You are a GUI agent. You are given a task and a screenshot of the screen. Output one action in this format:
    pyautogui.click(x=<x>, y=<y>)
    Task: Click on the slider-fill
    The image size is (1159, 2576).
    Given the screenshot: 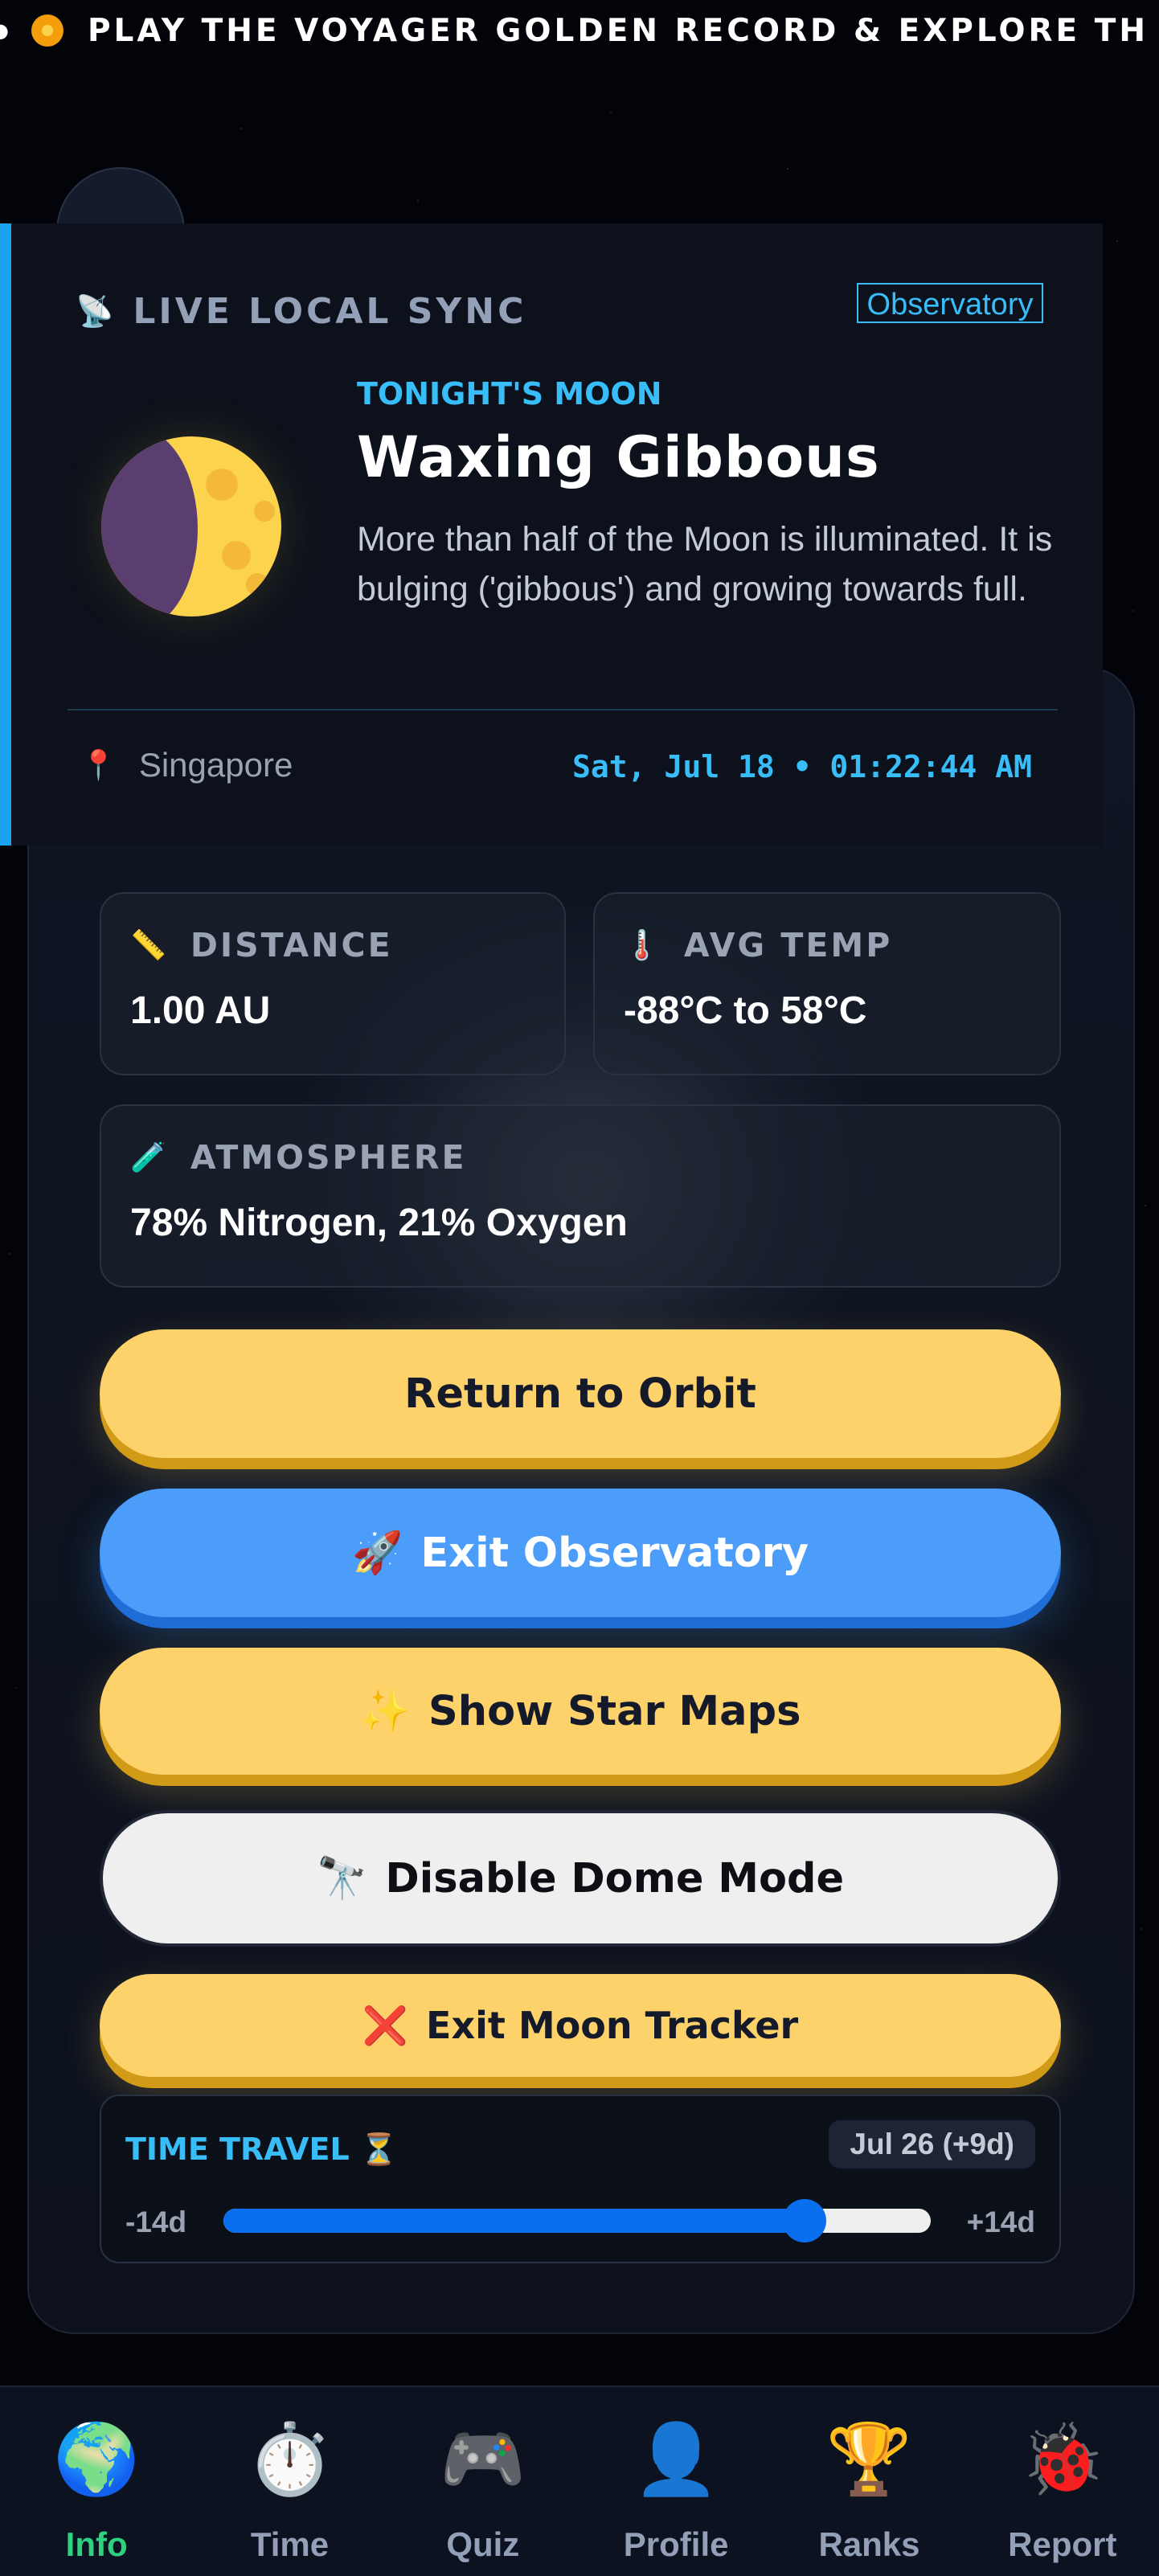 What is the action you would take?
    pyautogui.click(x=514, y=2221)
    